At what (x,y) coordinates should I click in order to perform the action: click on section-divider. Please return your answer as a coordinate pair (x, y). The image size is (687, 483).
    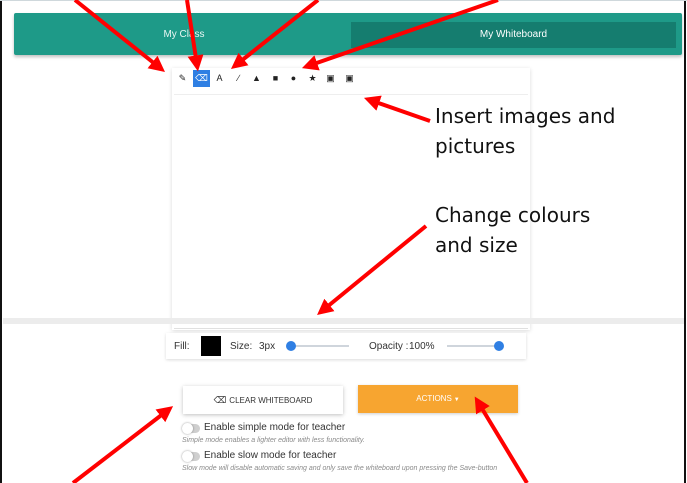
    Looking at the image, I should click on (343, 321).